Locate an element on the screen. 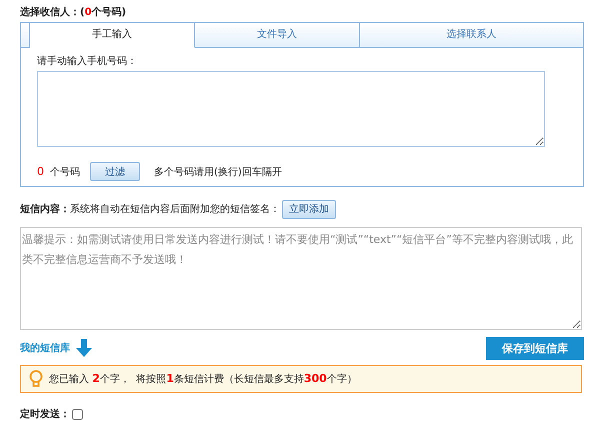 The width and height of the screenshot is (600, 425). tab: 选择联系人 is located at coordinates (471, 35).